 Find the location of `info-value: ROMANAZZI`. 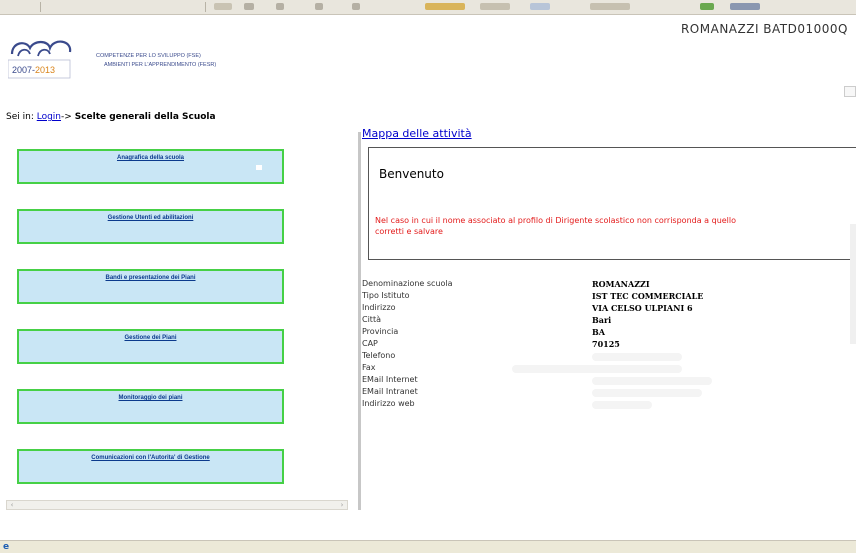

info-value: ROMANAZZI is located at coordinates (621, 284).